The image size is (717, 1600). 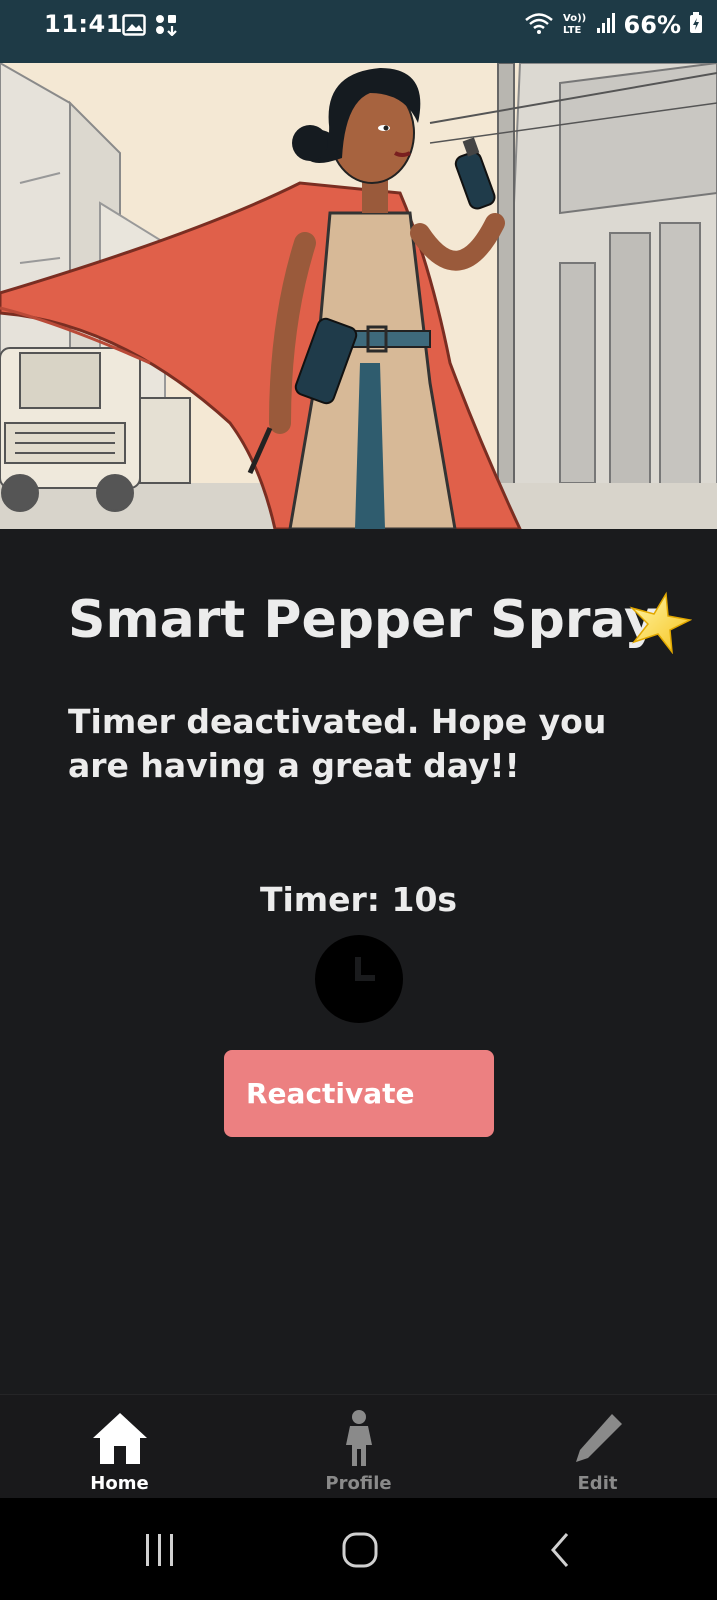 I want to click on home-icon, so click(x=120, y=1438).